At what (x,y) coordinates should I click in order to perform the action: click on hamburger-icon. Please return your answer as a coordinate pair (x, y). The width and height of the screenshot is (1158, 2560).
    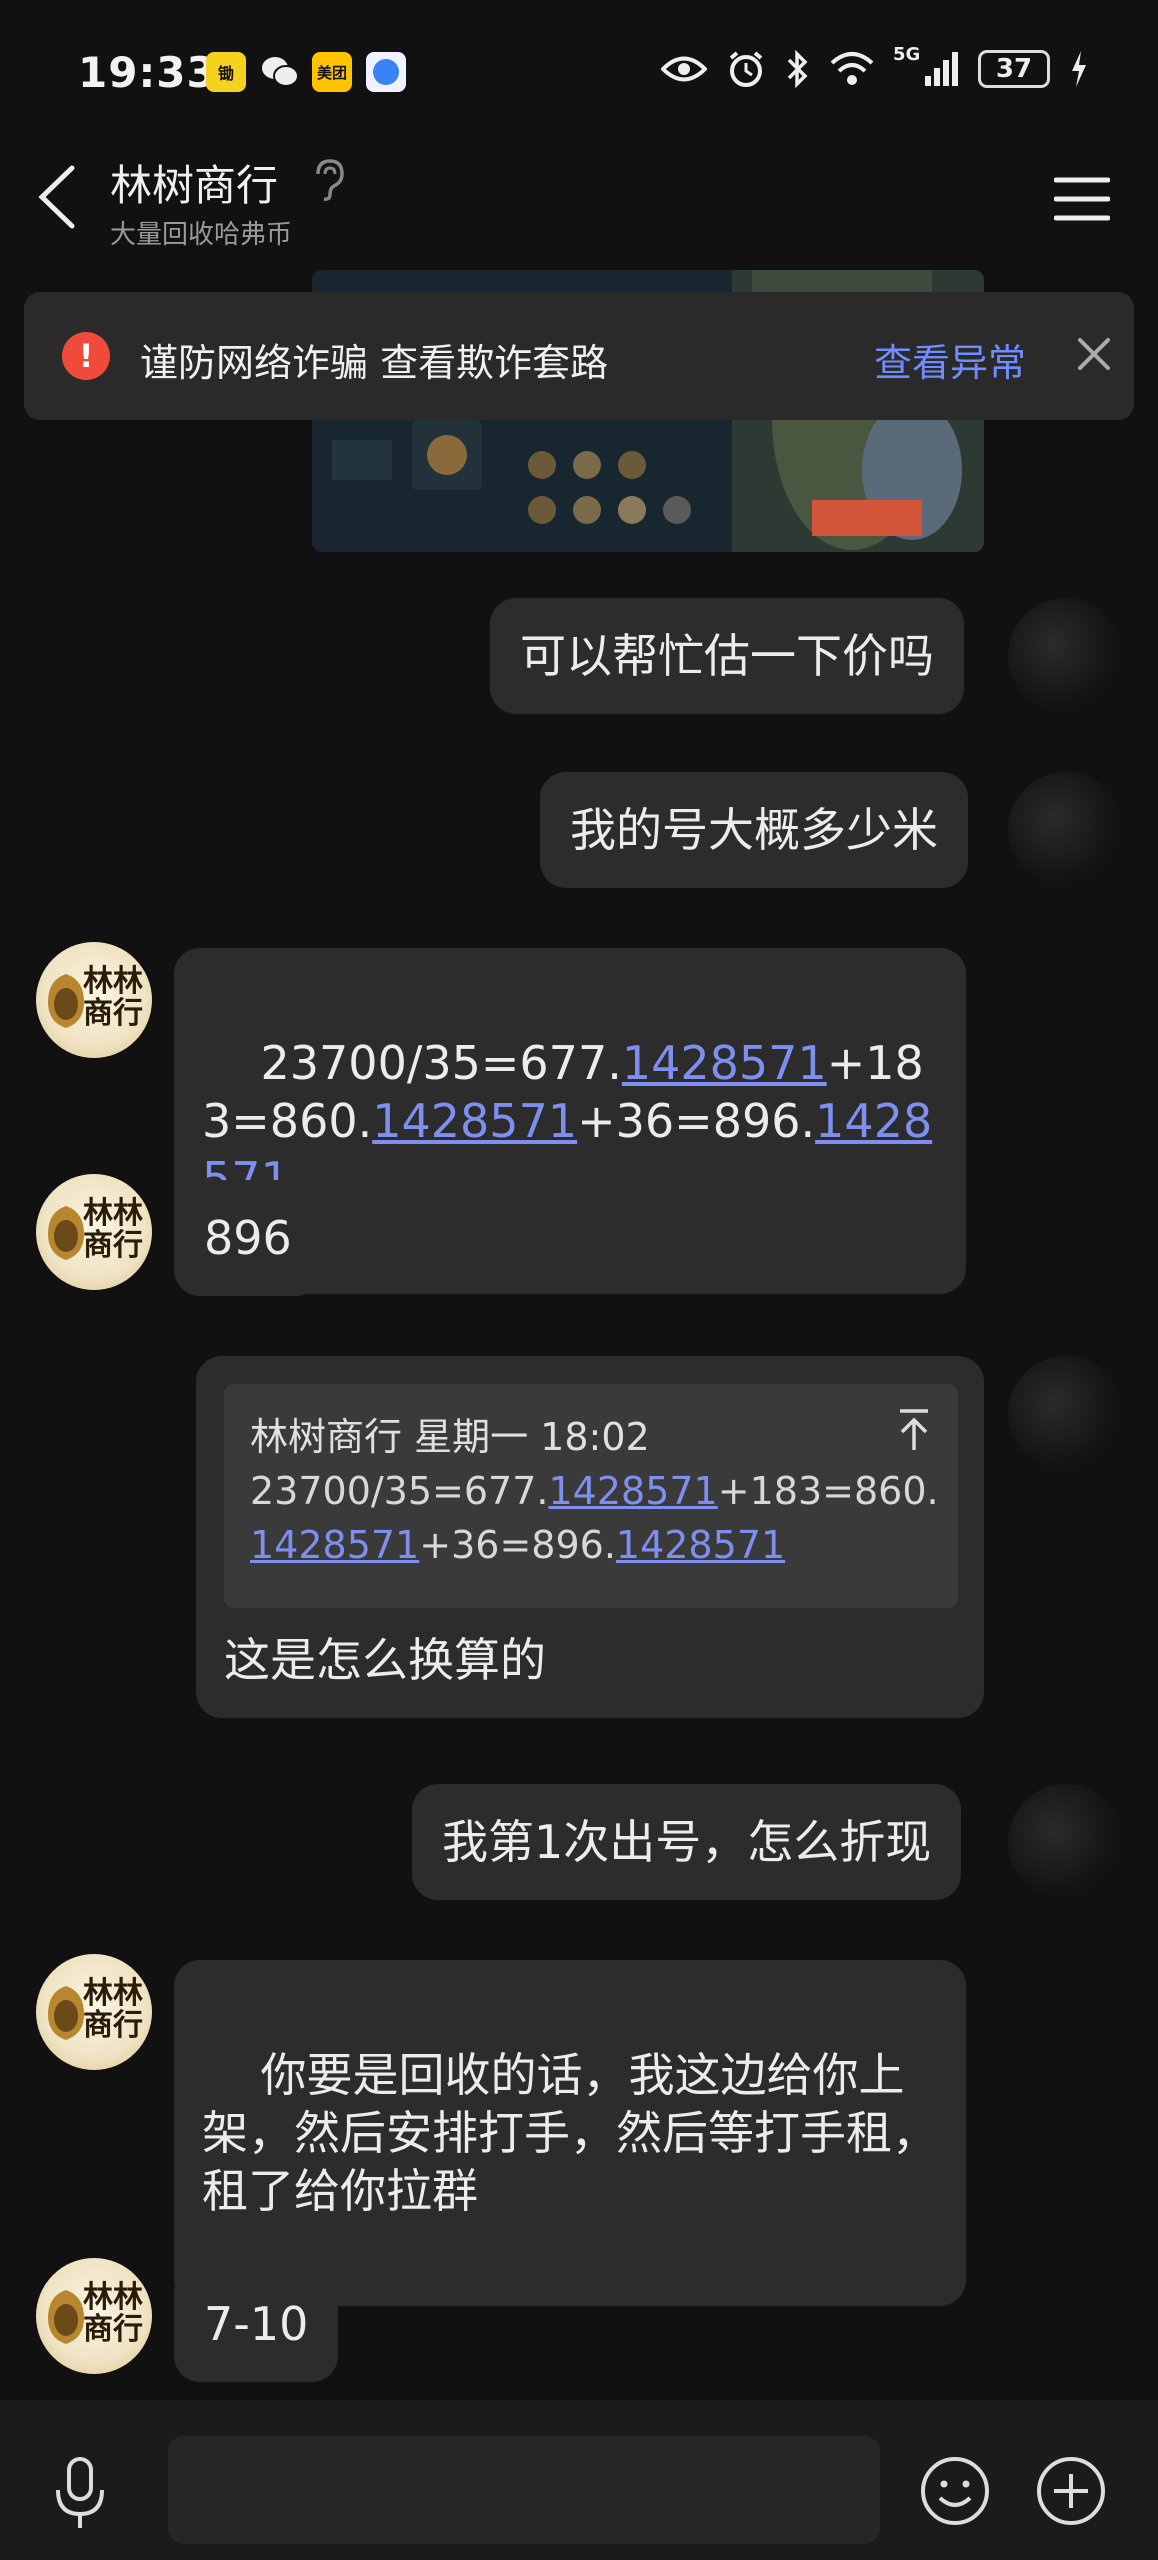
    Looking at the image, I should click on (1082, 199).